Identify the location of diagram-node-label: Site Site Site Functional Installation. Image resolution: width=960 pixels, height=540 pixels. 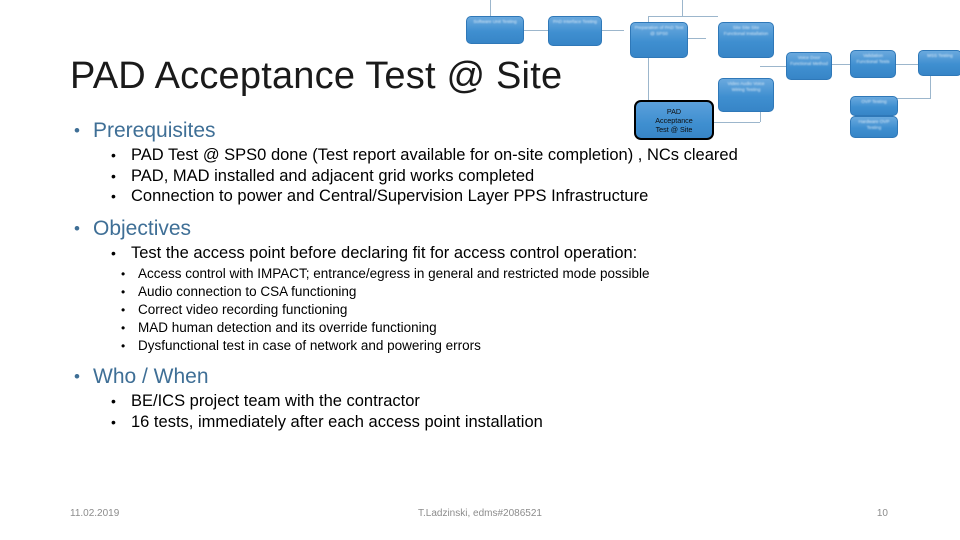
(746, 30).